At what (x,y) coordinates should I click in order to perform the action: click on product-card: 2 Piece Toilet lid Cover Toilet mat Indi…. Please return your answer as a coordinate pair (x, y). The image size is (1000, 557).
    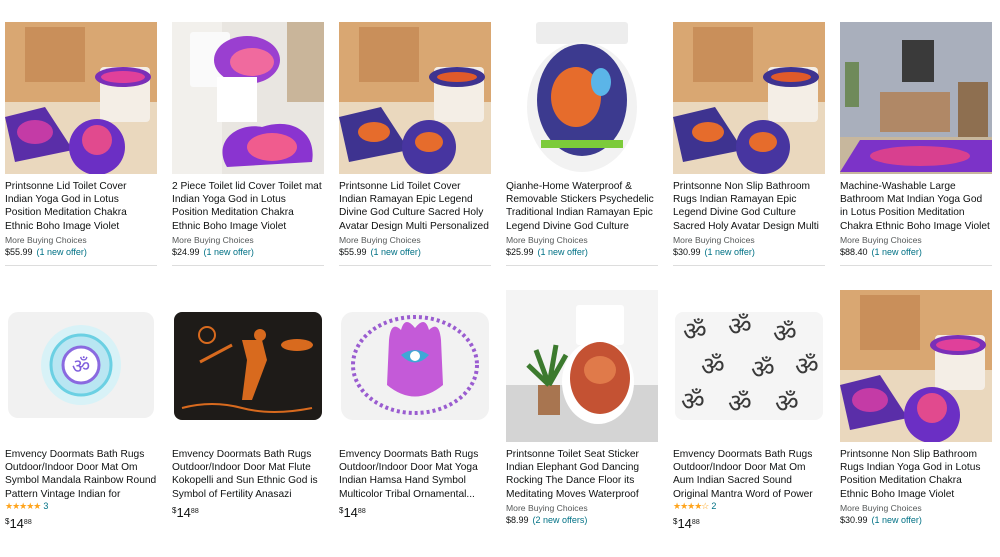
    Looking at the image, I should click on (248, 144).